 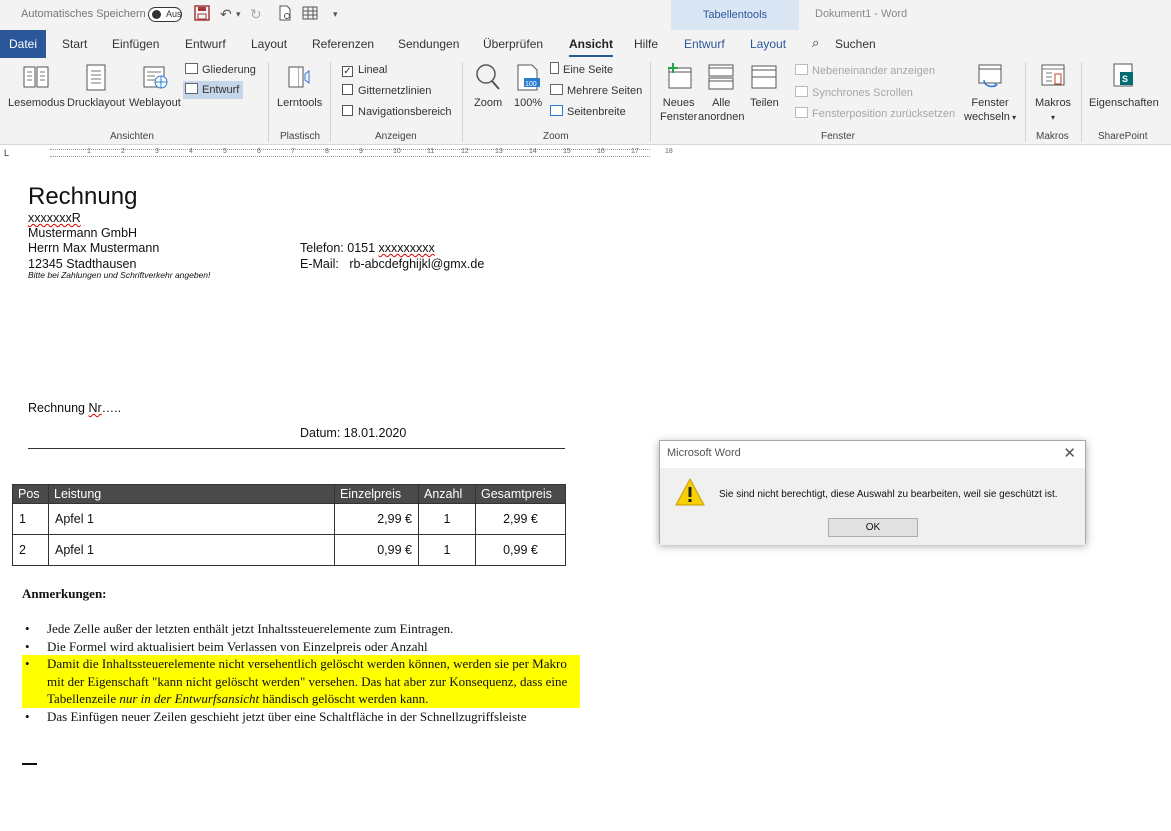 What do you see at coordinates (596, 91) in the screenshot?
I see `multiple-pages-button: Mehrere Seiten` at bounding box center [596, 91].